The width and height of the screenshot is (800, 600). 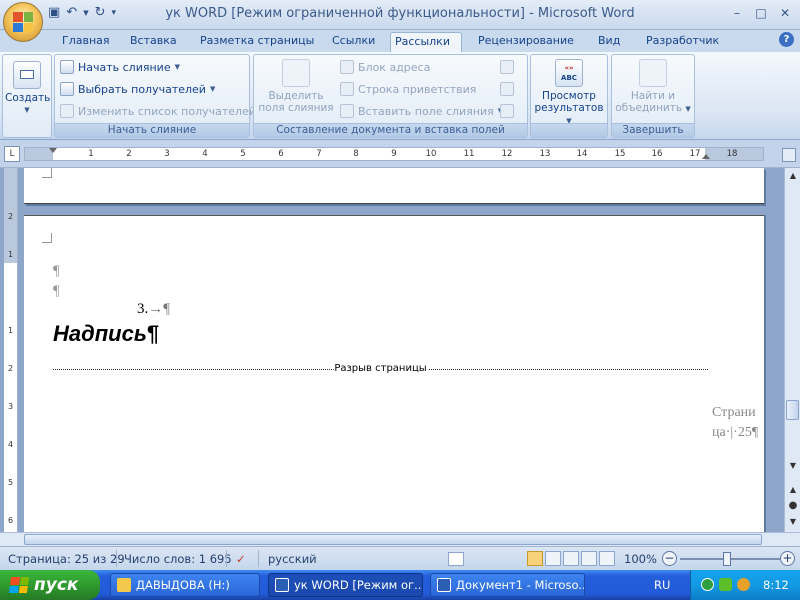 What do you see at coordinates (185, 585) in the screenshot?
I see `task-explorer-davydova: ДАВЫДОВА (H:)` at bounding box center [185, 585].